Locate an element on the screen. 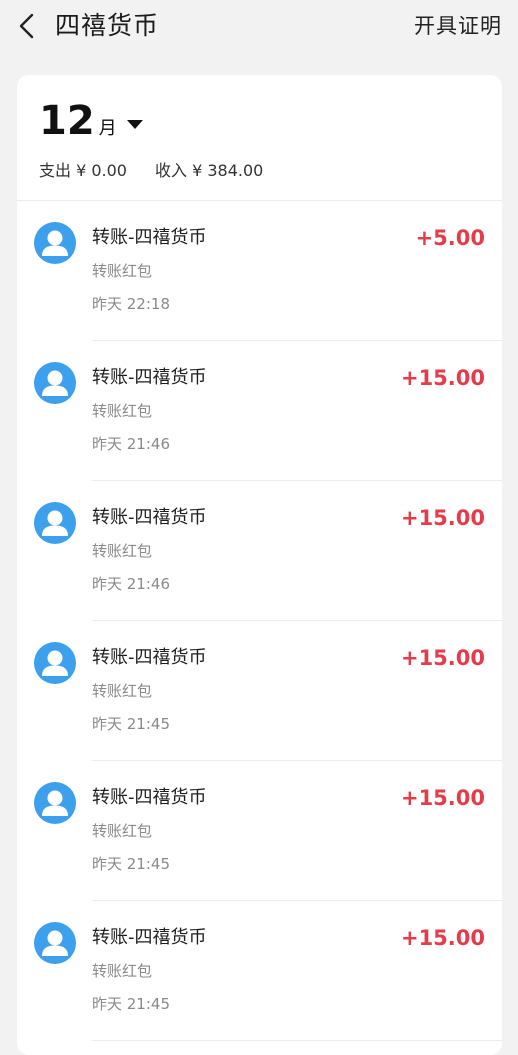  month-unit: 月 is located at coordinates (107, 128).